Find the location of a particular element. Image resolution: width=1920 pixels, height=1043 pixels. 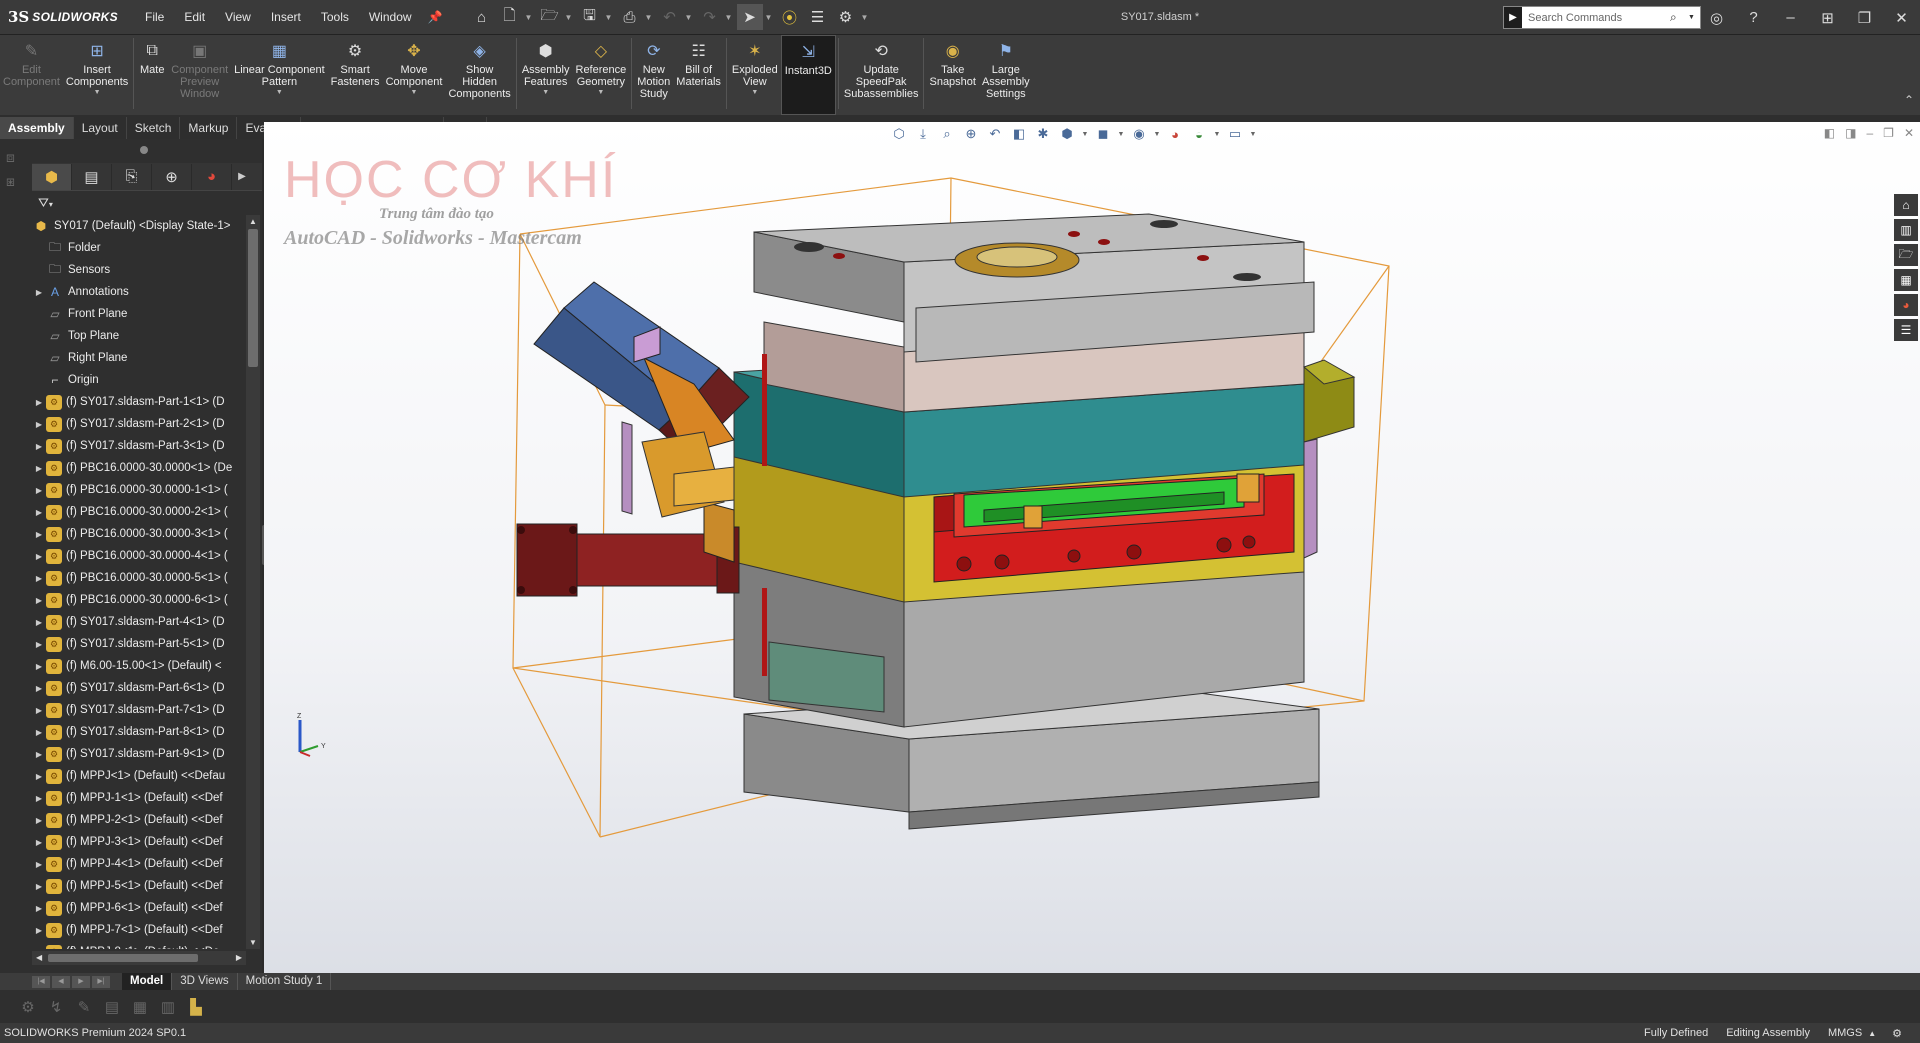

options-dropdown-icon: ▼ is located at coordinates (866, 17).